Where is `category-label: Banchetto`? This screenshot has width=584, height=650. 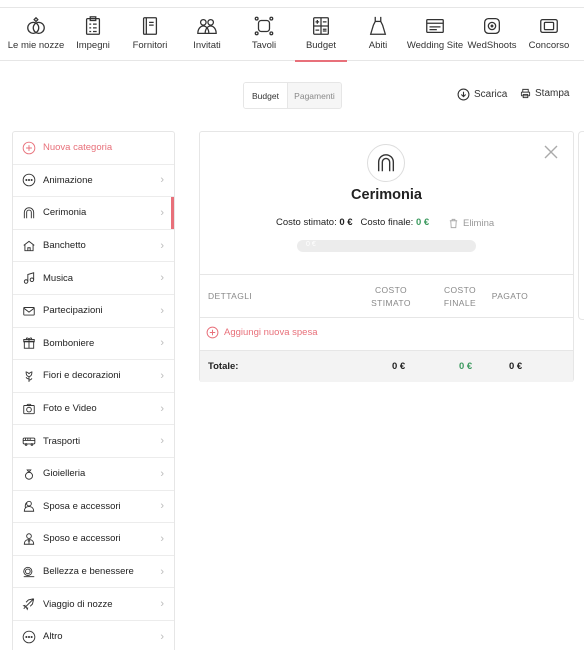
category-label: Banchetto is located at coordinates (64, 246).